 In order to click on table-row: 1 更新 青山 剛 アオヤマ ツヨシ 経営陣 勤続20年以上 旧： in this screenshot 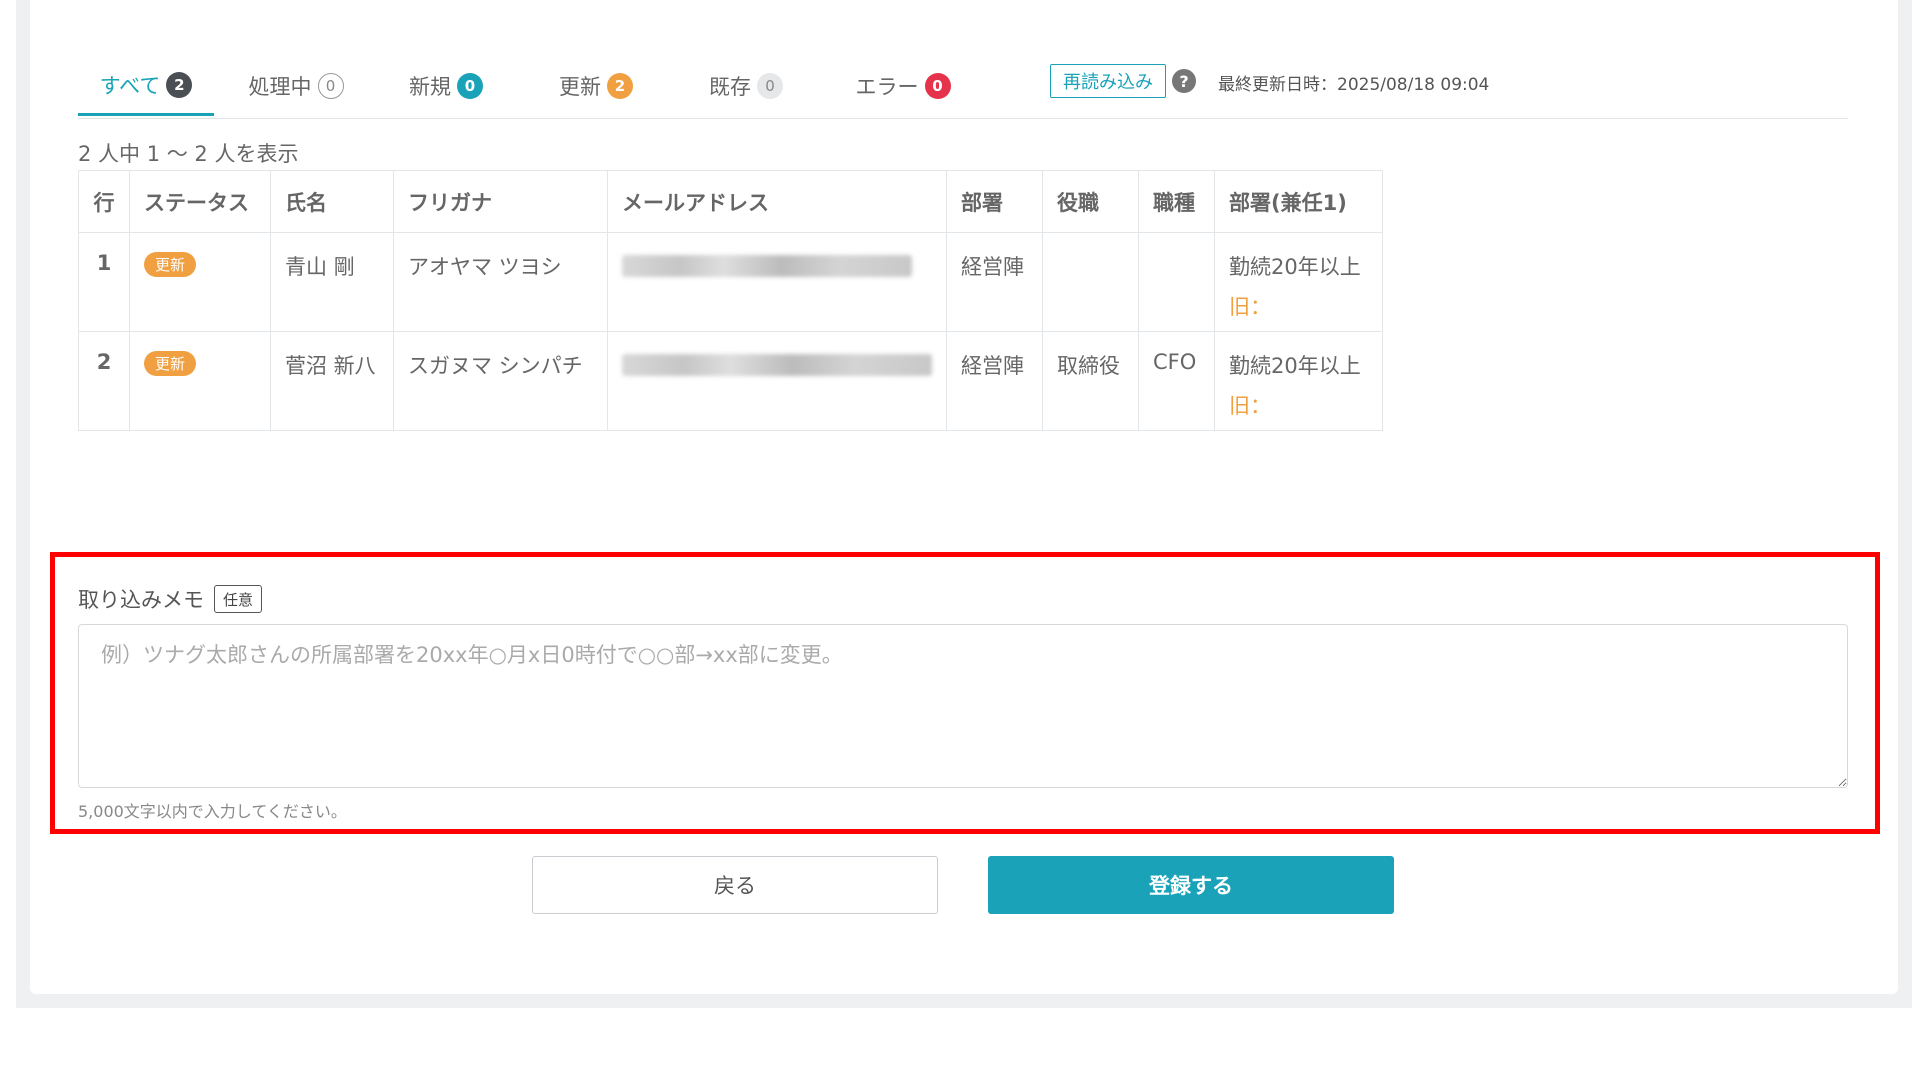, I will do `click(730, 282)`.